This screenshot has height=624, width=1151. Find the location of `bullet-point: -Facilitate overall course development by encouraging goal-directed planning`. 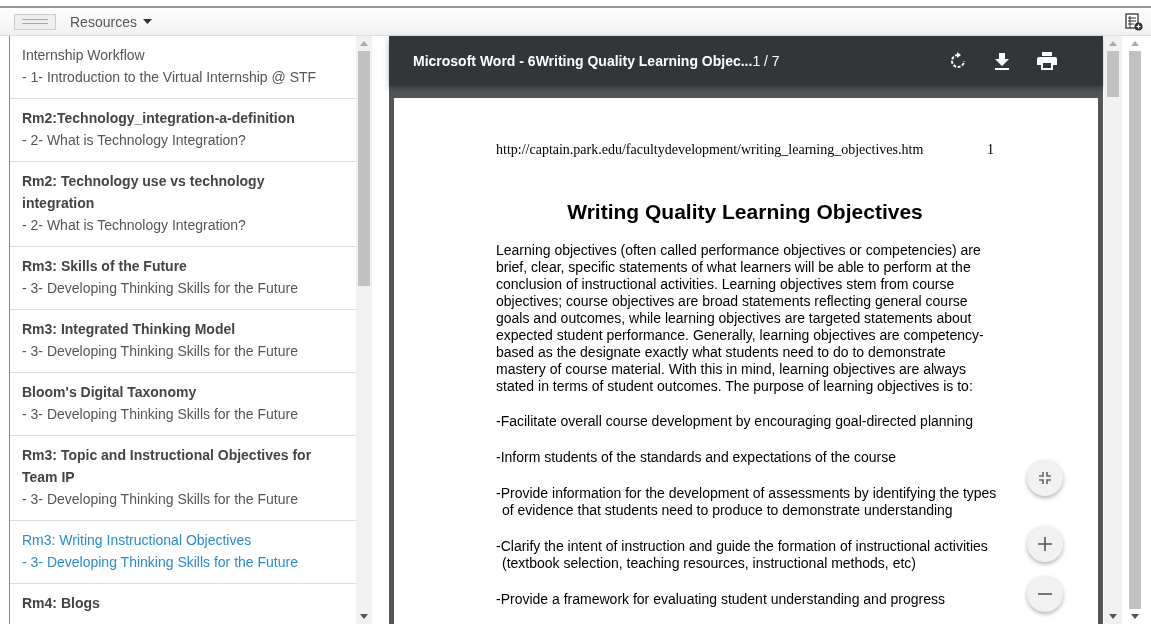

bullet-point: -Facilitate overall course development by encouraging goal-directed planning is located at coordinates (735, 421).